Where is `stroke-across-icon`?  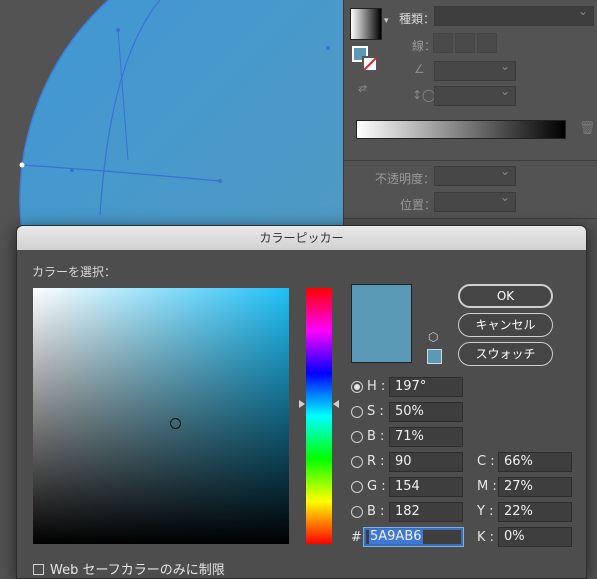 stroke-across-icon is located at coordinates (487, 43).